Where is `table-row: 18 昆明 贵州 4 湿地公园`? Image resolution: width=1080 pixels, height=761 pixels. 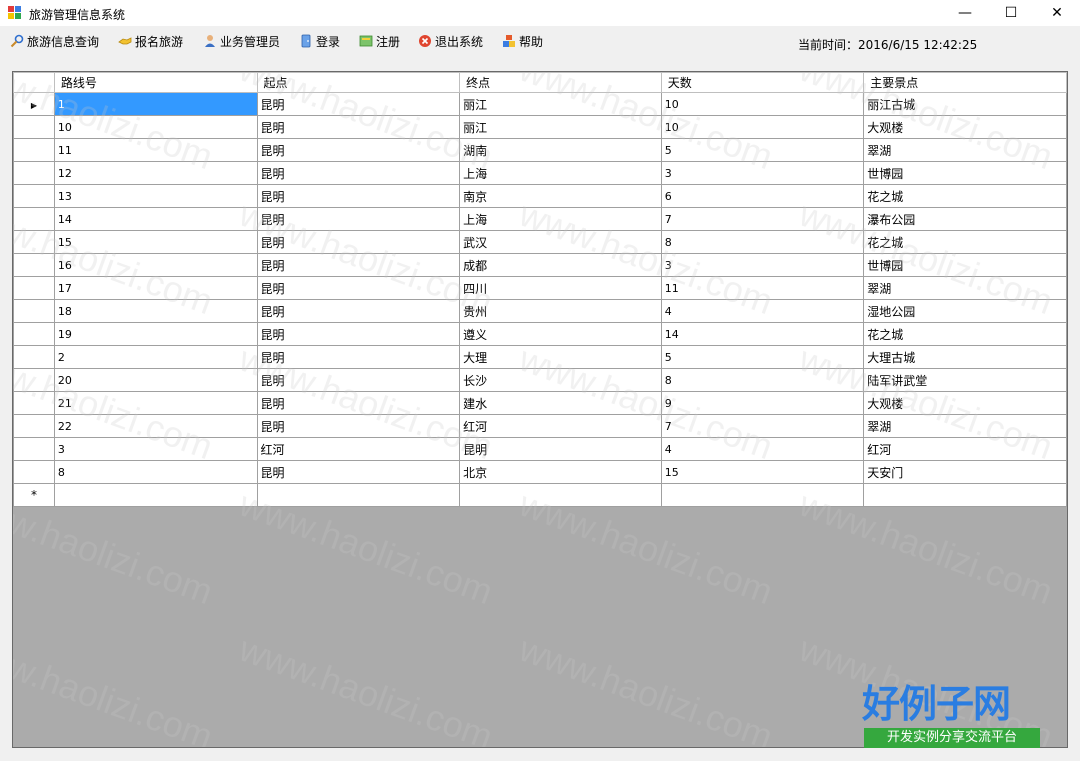
table-row: 18 昆明 贵州 4 湿地公园 is located at coordinates (540, 311).